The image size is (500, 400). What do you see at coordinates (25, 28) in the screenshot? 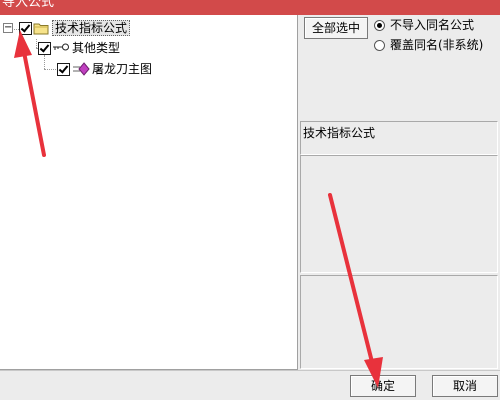
I see `root-checkbox` at bounding box center [25, 28].